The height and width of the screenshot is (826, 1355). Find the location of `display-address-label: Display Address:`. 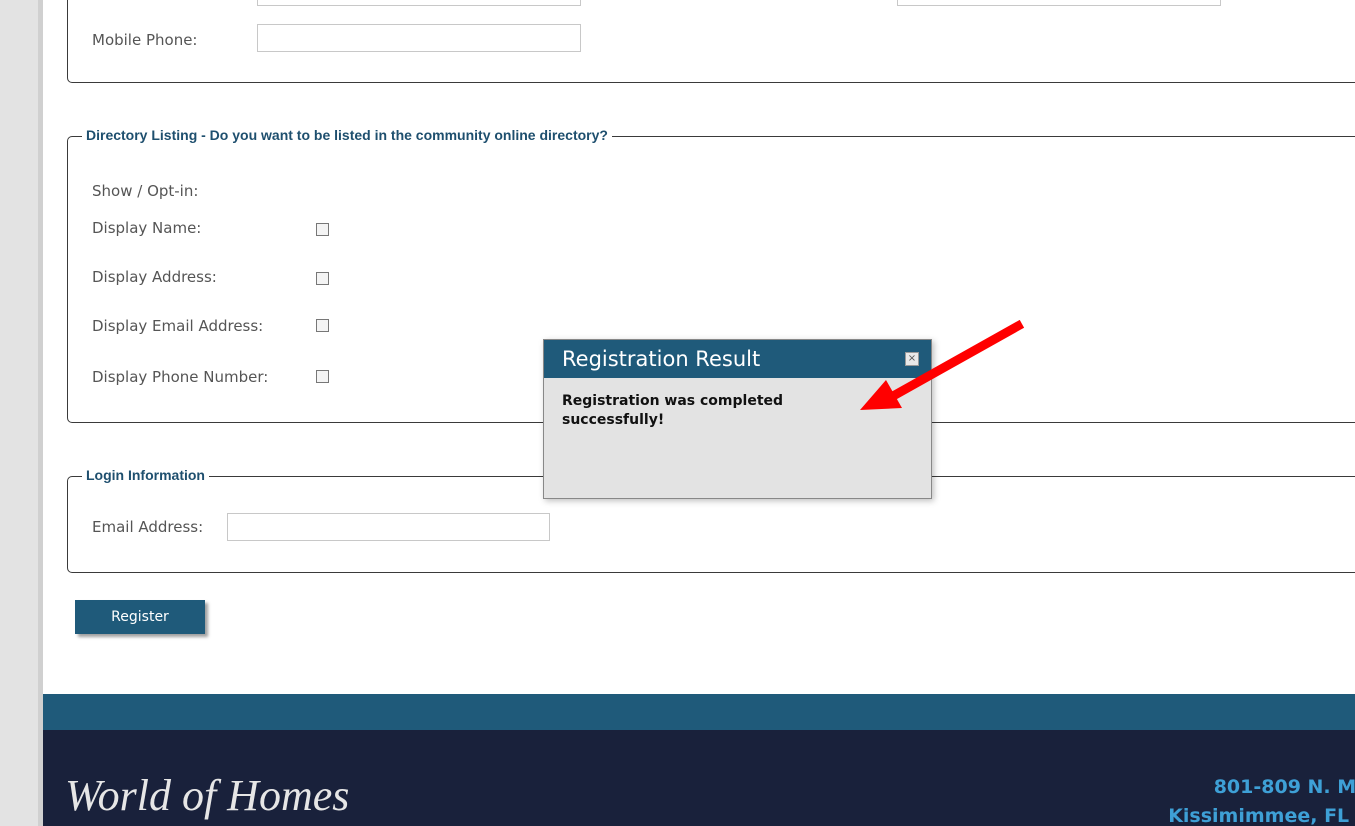

display-address-label: Display Address: is located at coordinates (154, 277).